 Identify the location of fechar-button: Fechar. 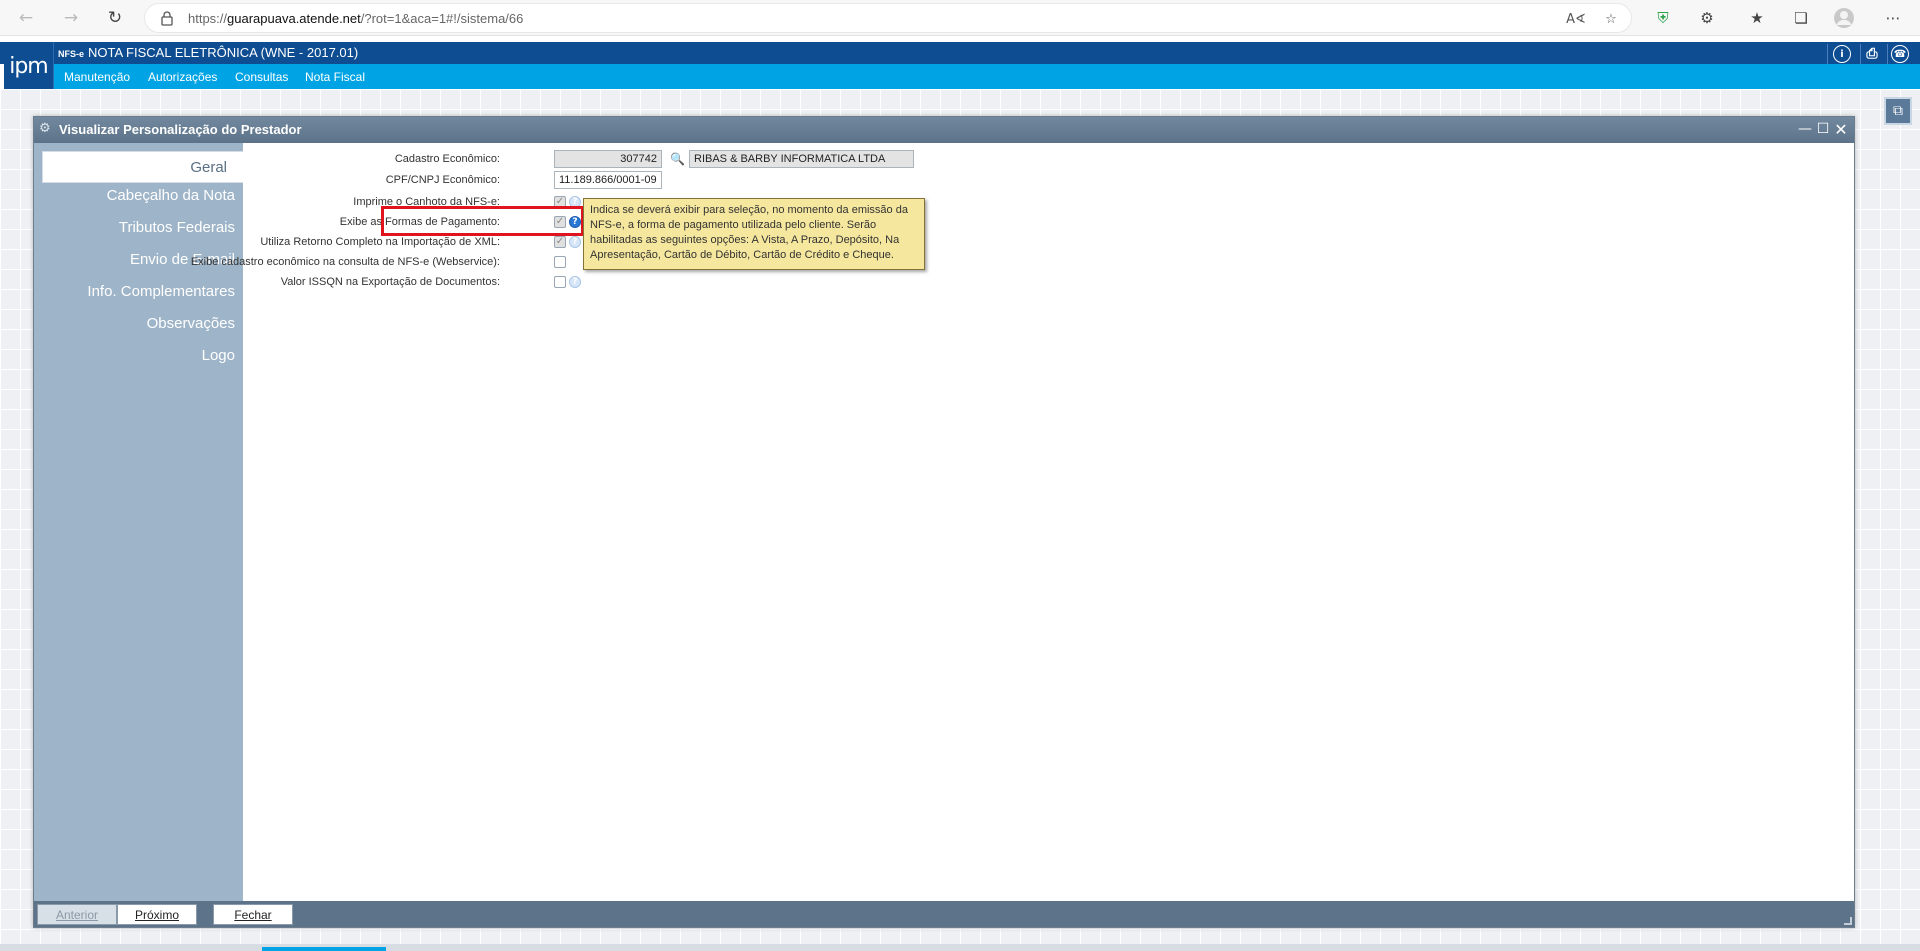
(253, 914).